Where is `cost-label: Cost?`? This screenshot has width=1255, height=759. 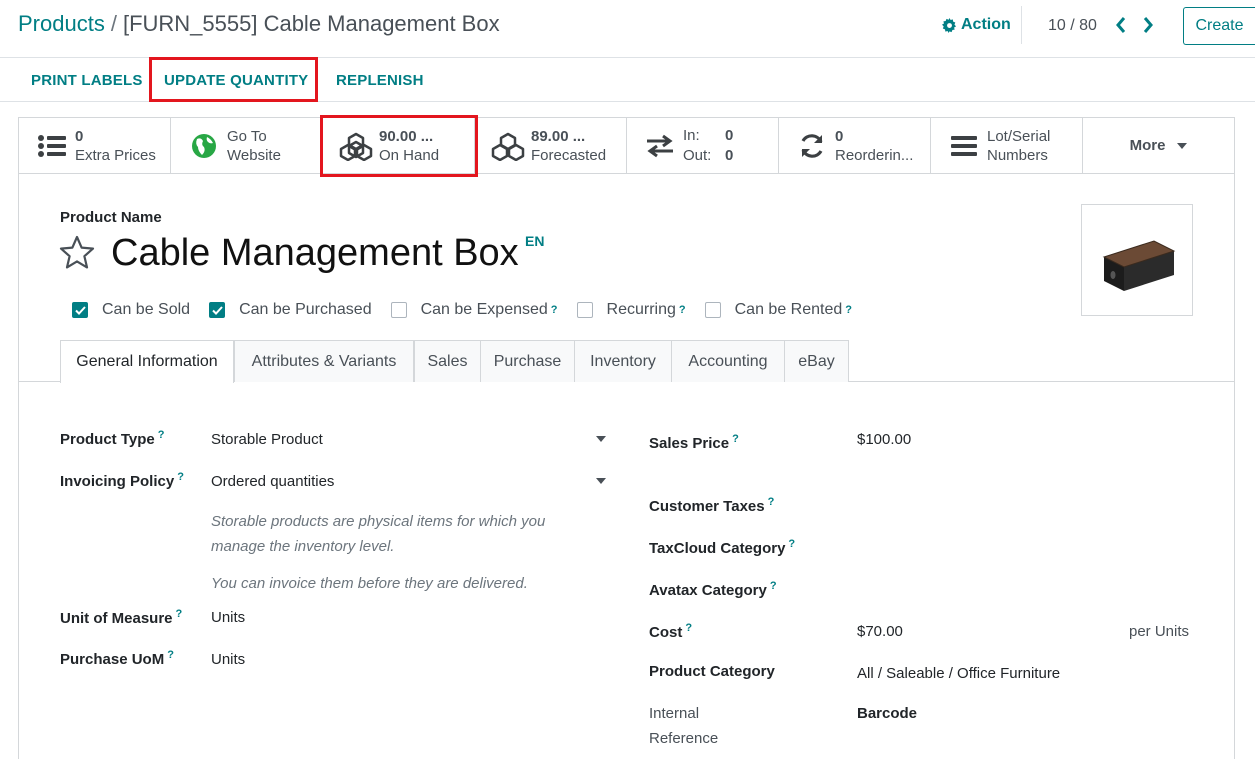
cost-label: Cost? is located at coordinates (671, 631).